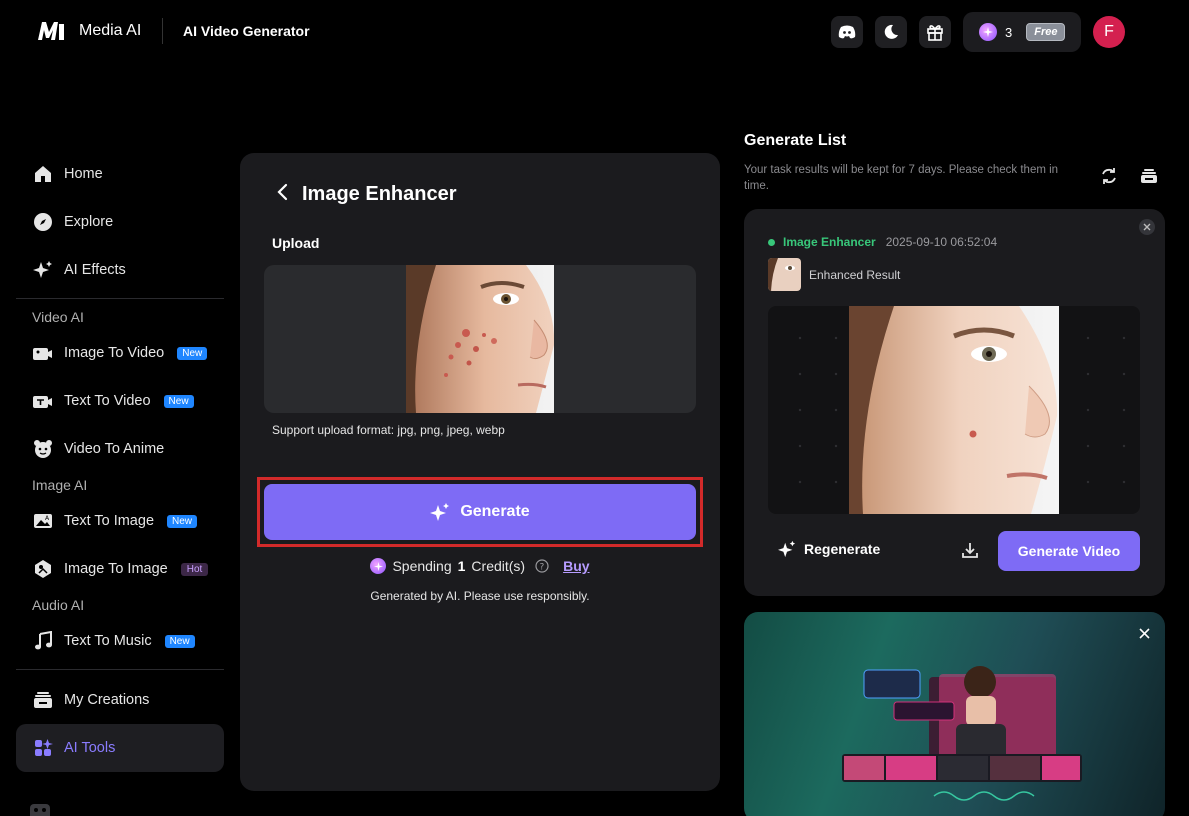 This screenshot has height=816, width=1189. I want to click on enhanced-face-image, so click(954, 410).